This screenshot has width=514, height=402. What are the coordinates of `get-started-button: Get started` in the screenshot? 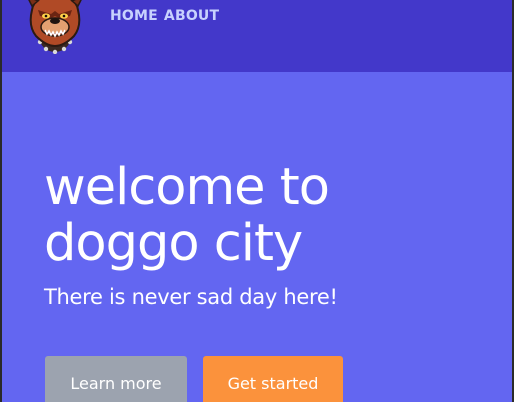 It's located at (273, 379).